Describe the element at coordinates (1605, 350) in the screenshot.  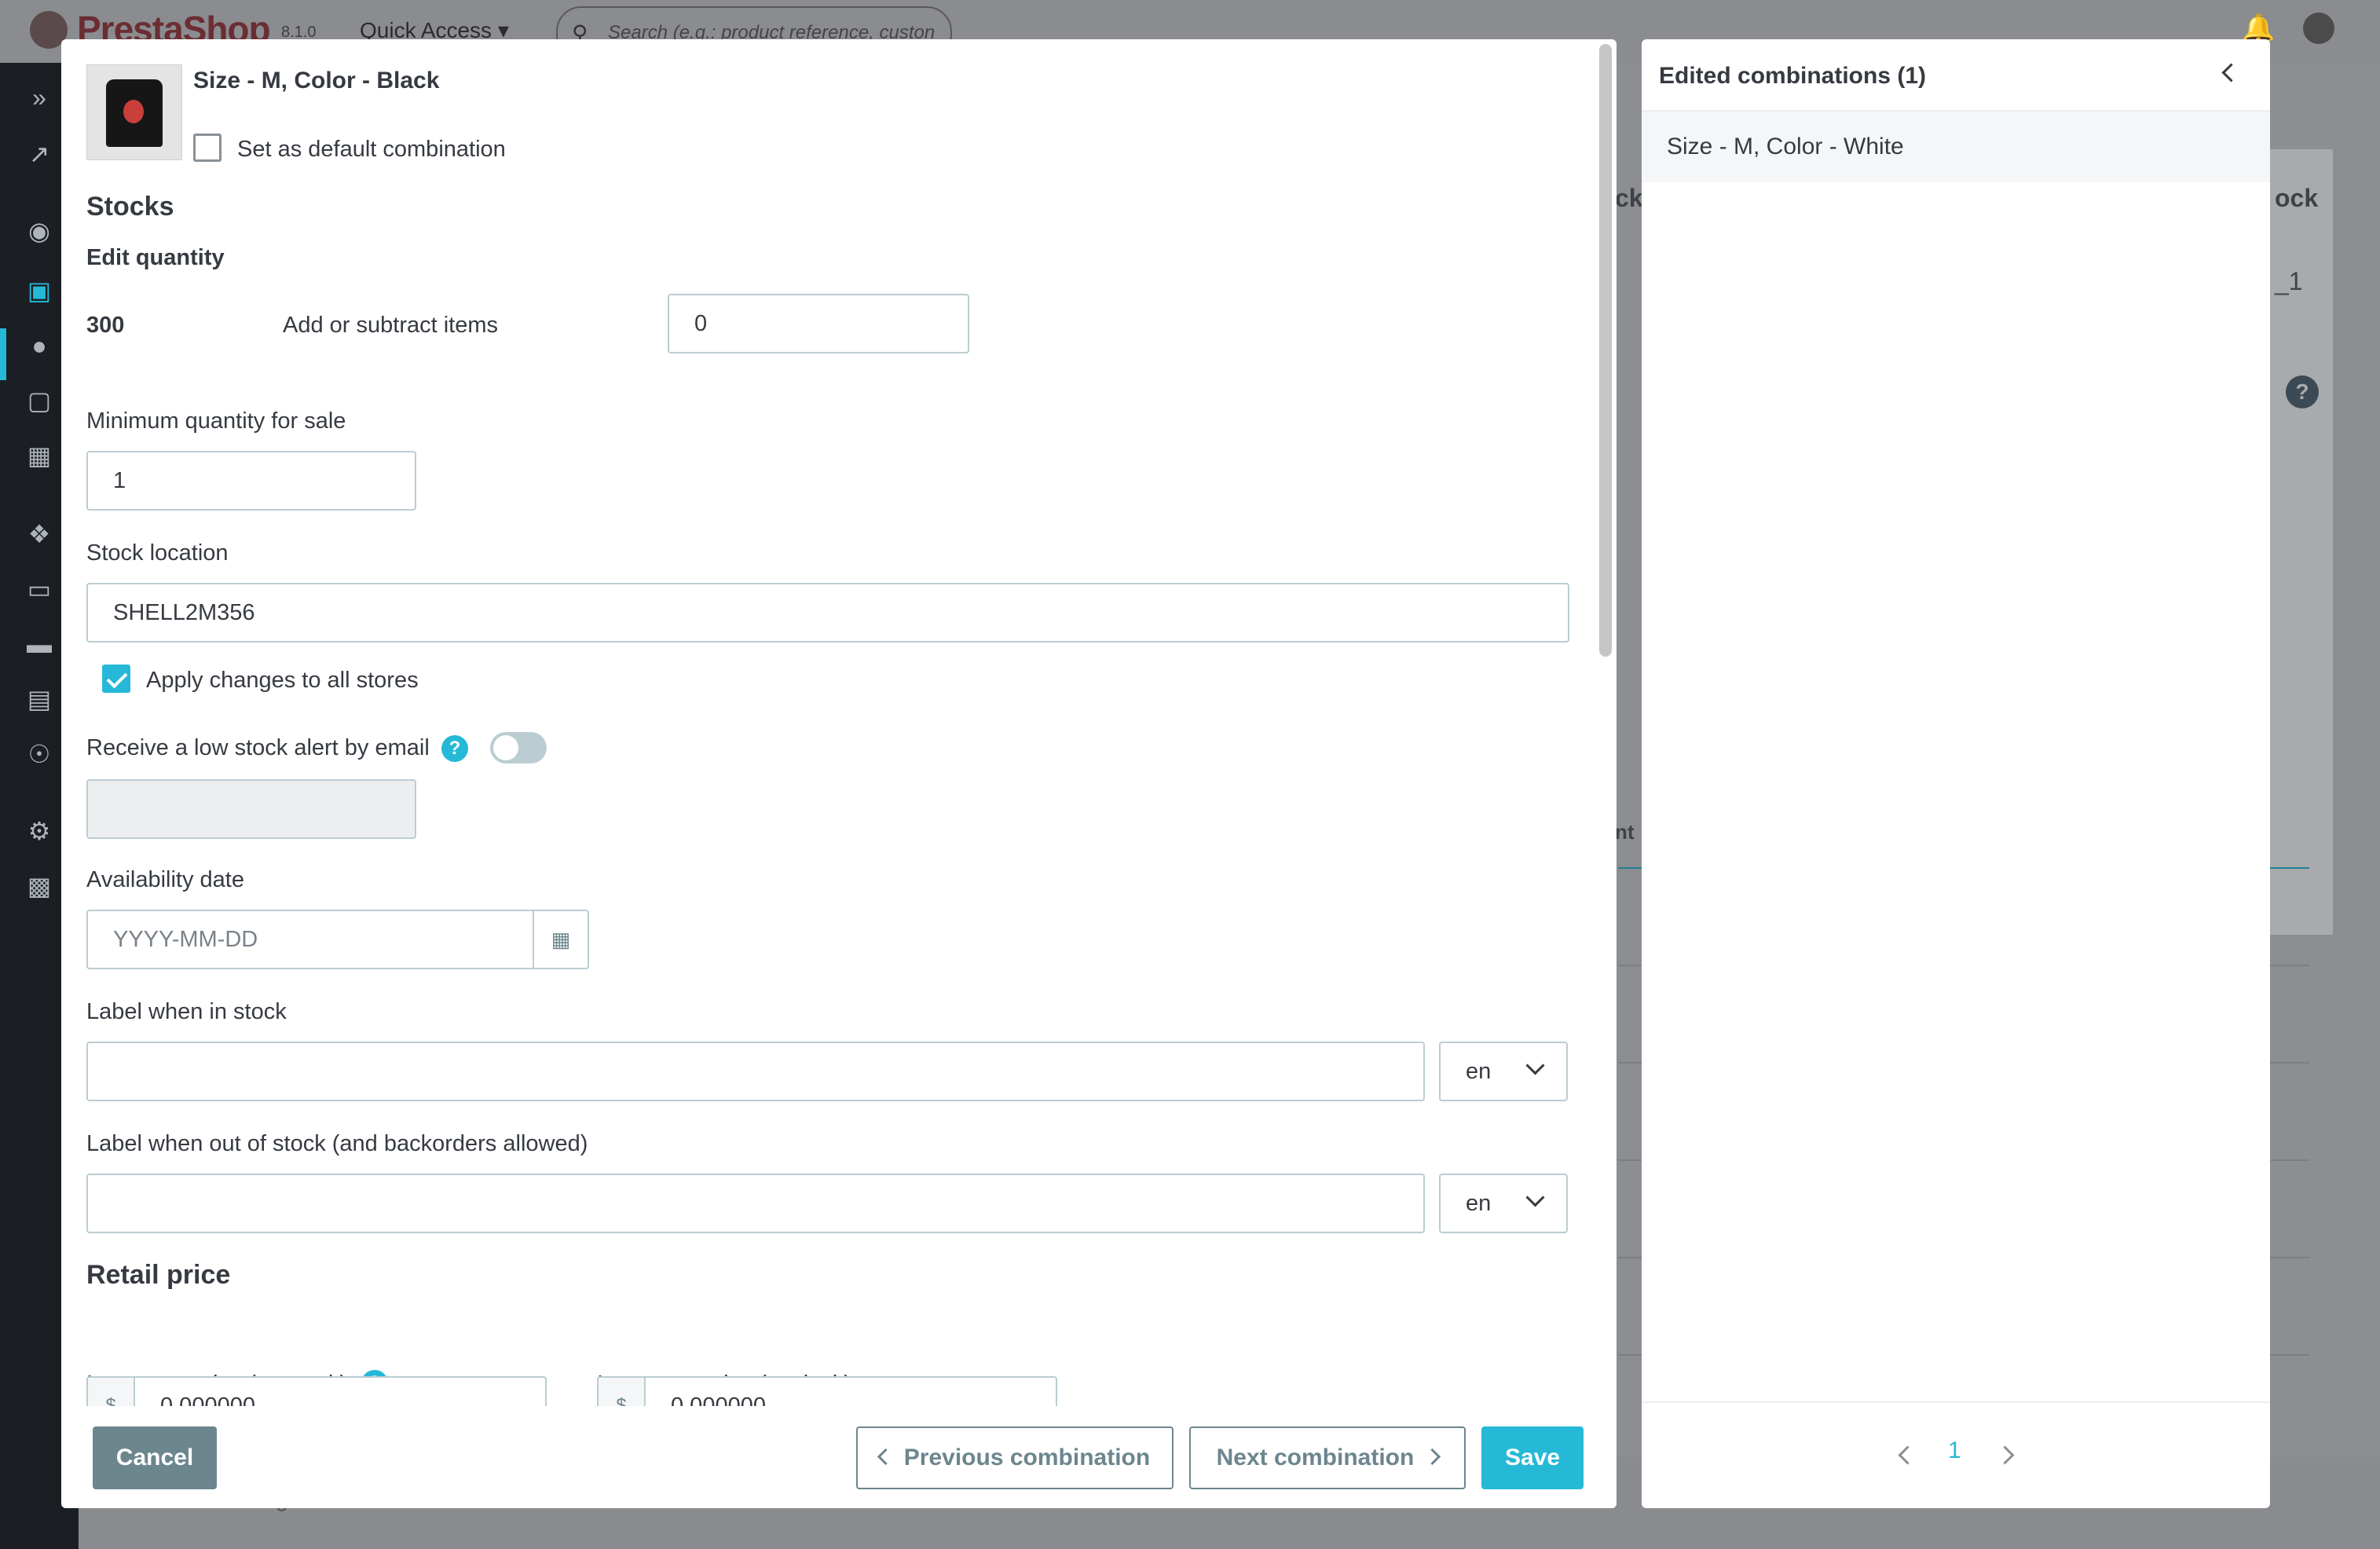
I see `modal-scrollbar` at that location.